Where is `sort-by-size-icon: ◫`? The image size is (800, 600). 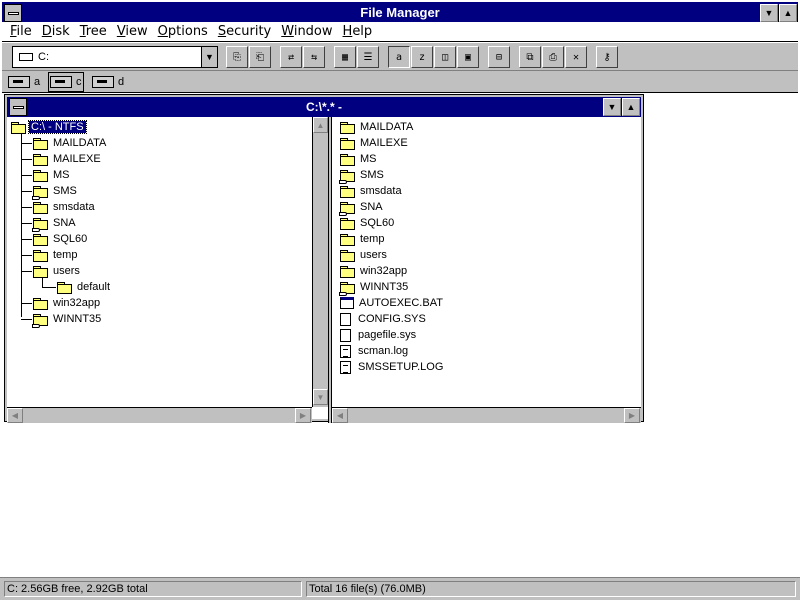 sort-by-size-icon: ◫ is located at coordinates (445, 57).